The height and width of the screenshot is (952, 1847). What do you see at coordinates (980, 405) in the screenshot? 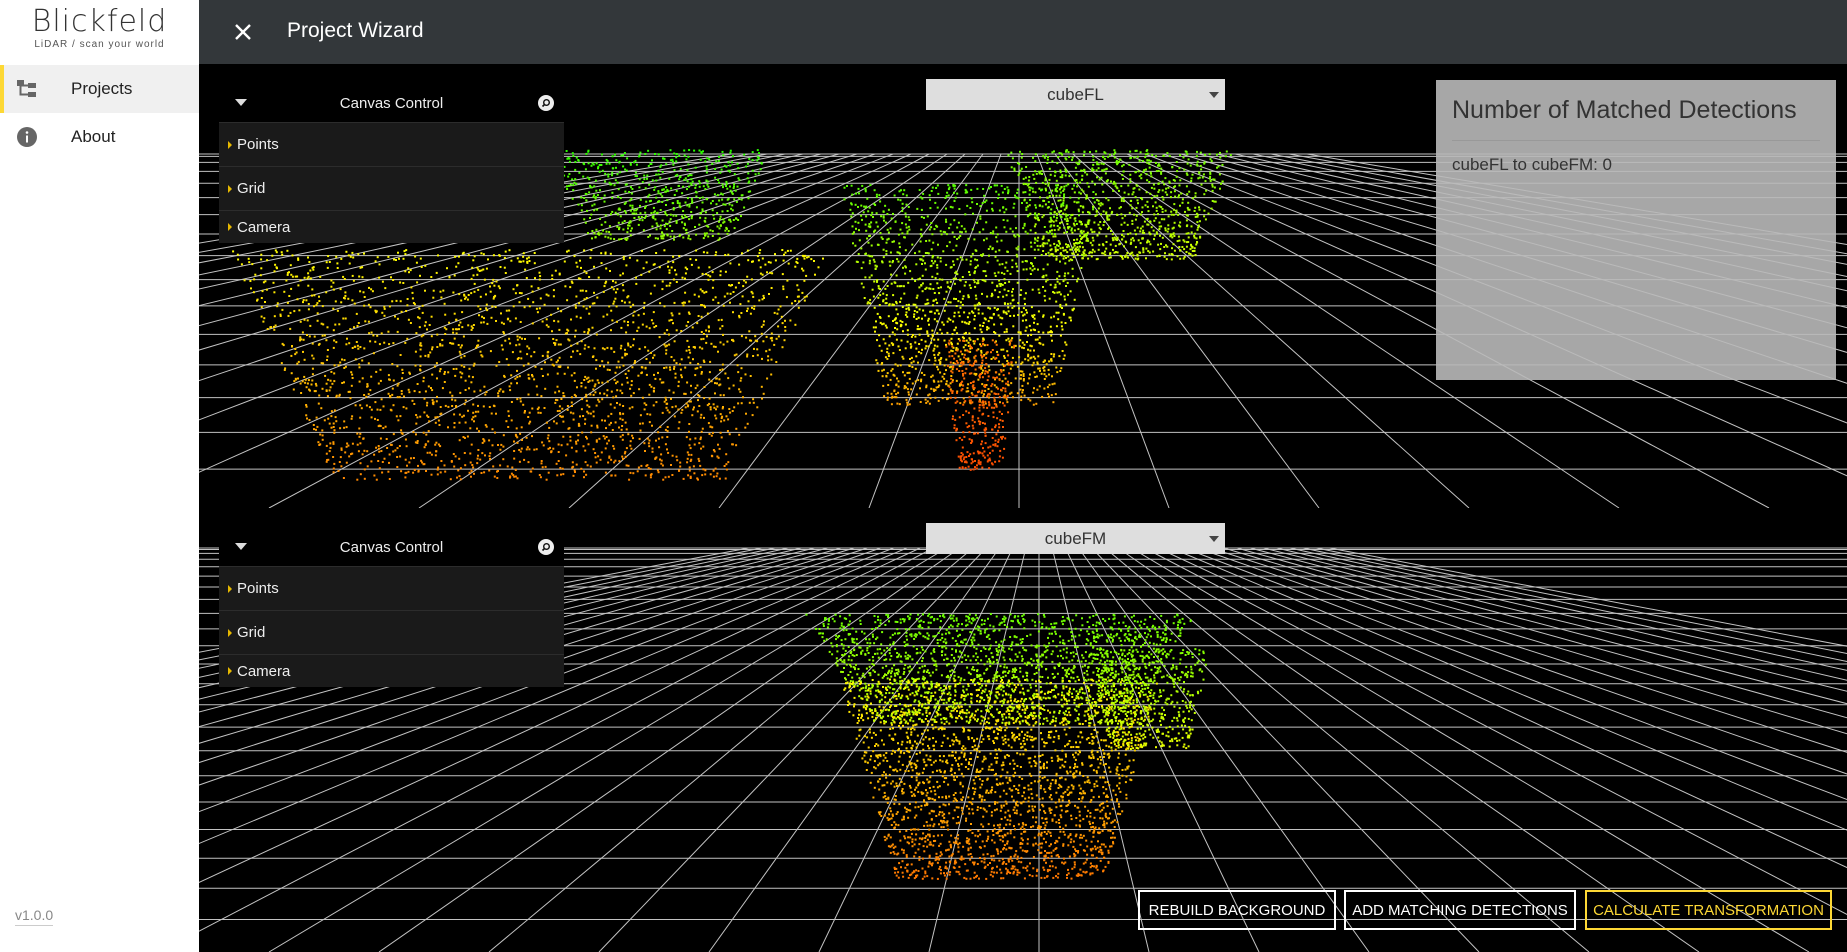
I see `point-cloud-orange-column` at bounding box center [980, 405].